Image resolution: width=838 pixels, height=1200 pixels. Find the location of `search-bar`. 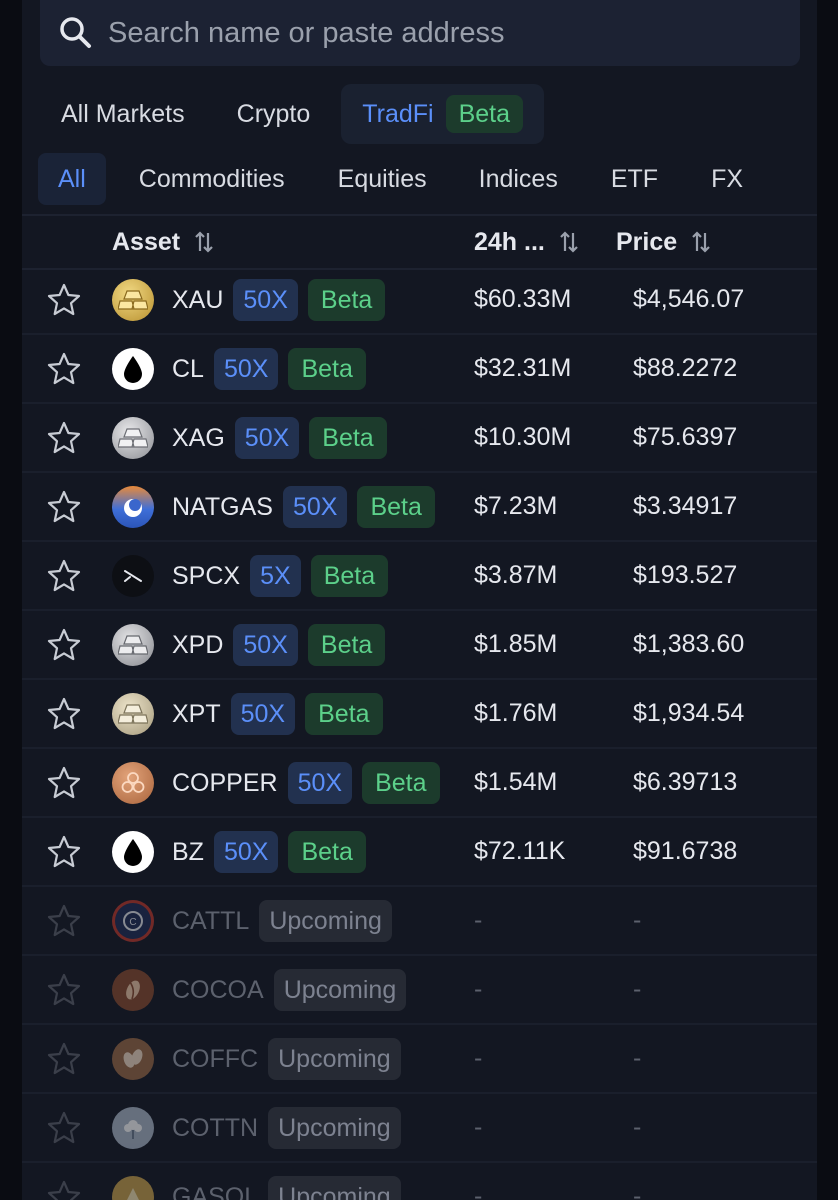

search-bar is located at coordinates (420, 33).